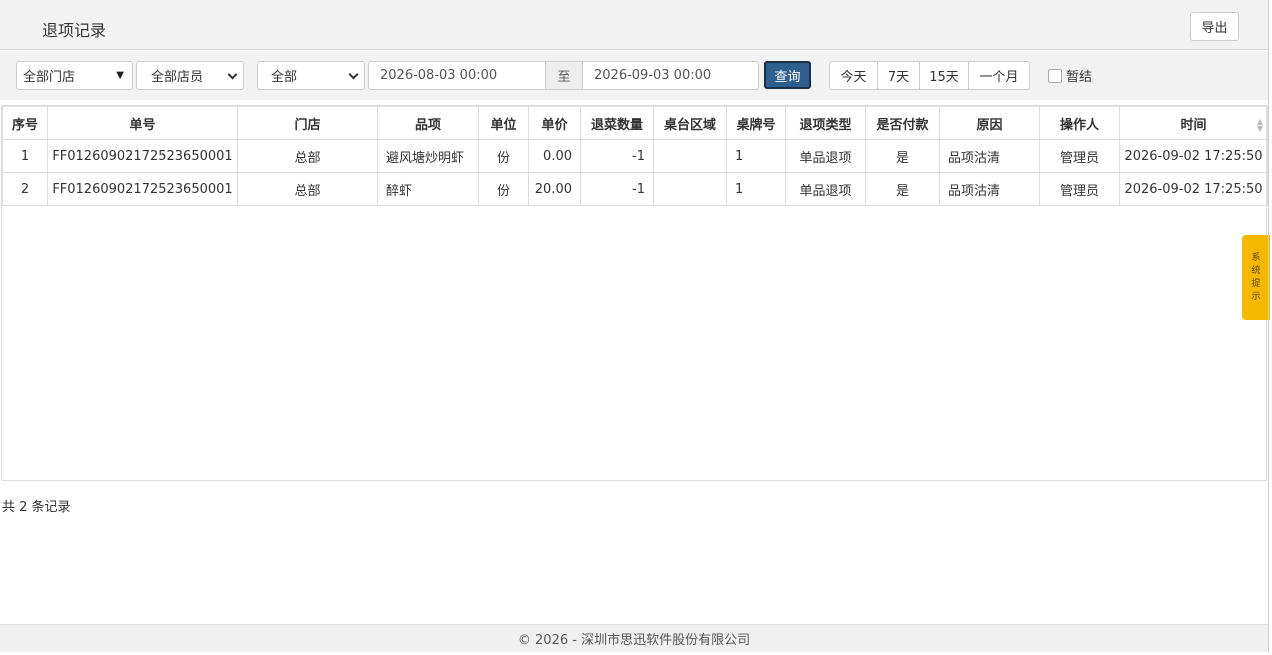 Image resolution: width=1272 pixels, height=655 pixels. Describe the element at coordinates (898, 75) in the screenshot. I see `quick-7days-button: 7天` at that location.